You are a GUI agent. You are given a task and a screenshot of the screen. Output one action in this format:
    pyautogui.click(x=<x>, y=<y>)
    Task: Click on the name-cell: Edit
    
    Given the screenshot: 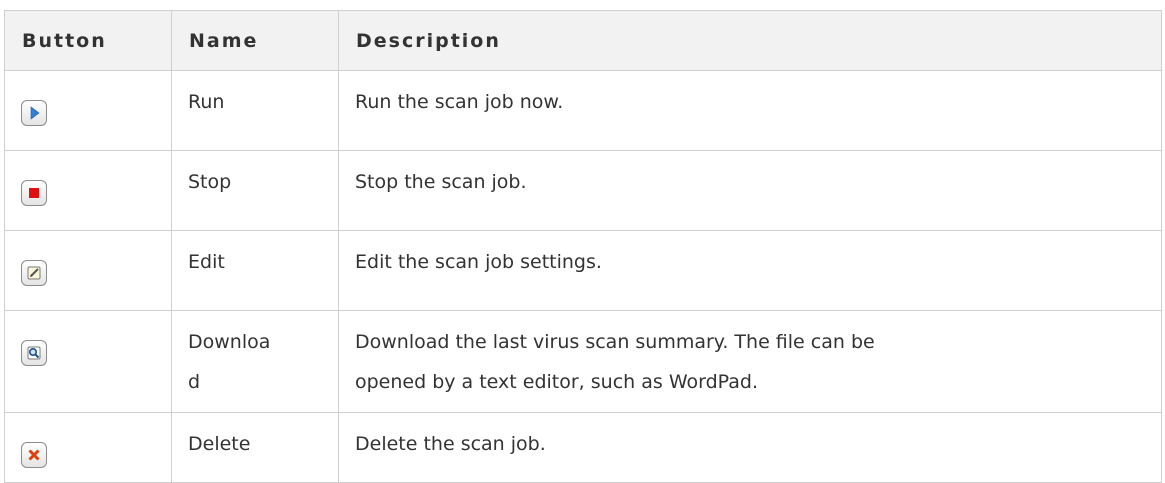 What is the action you would take?
    pyautogui.click(x=255, y=270)
    